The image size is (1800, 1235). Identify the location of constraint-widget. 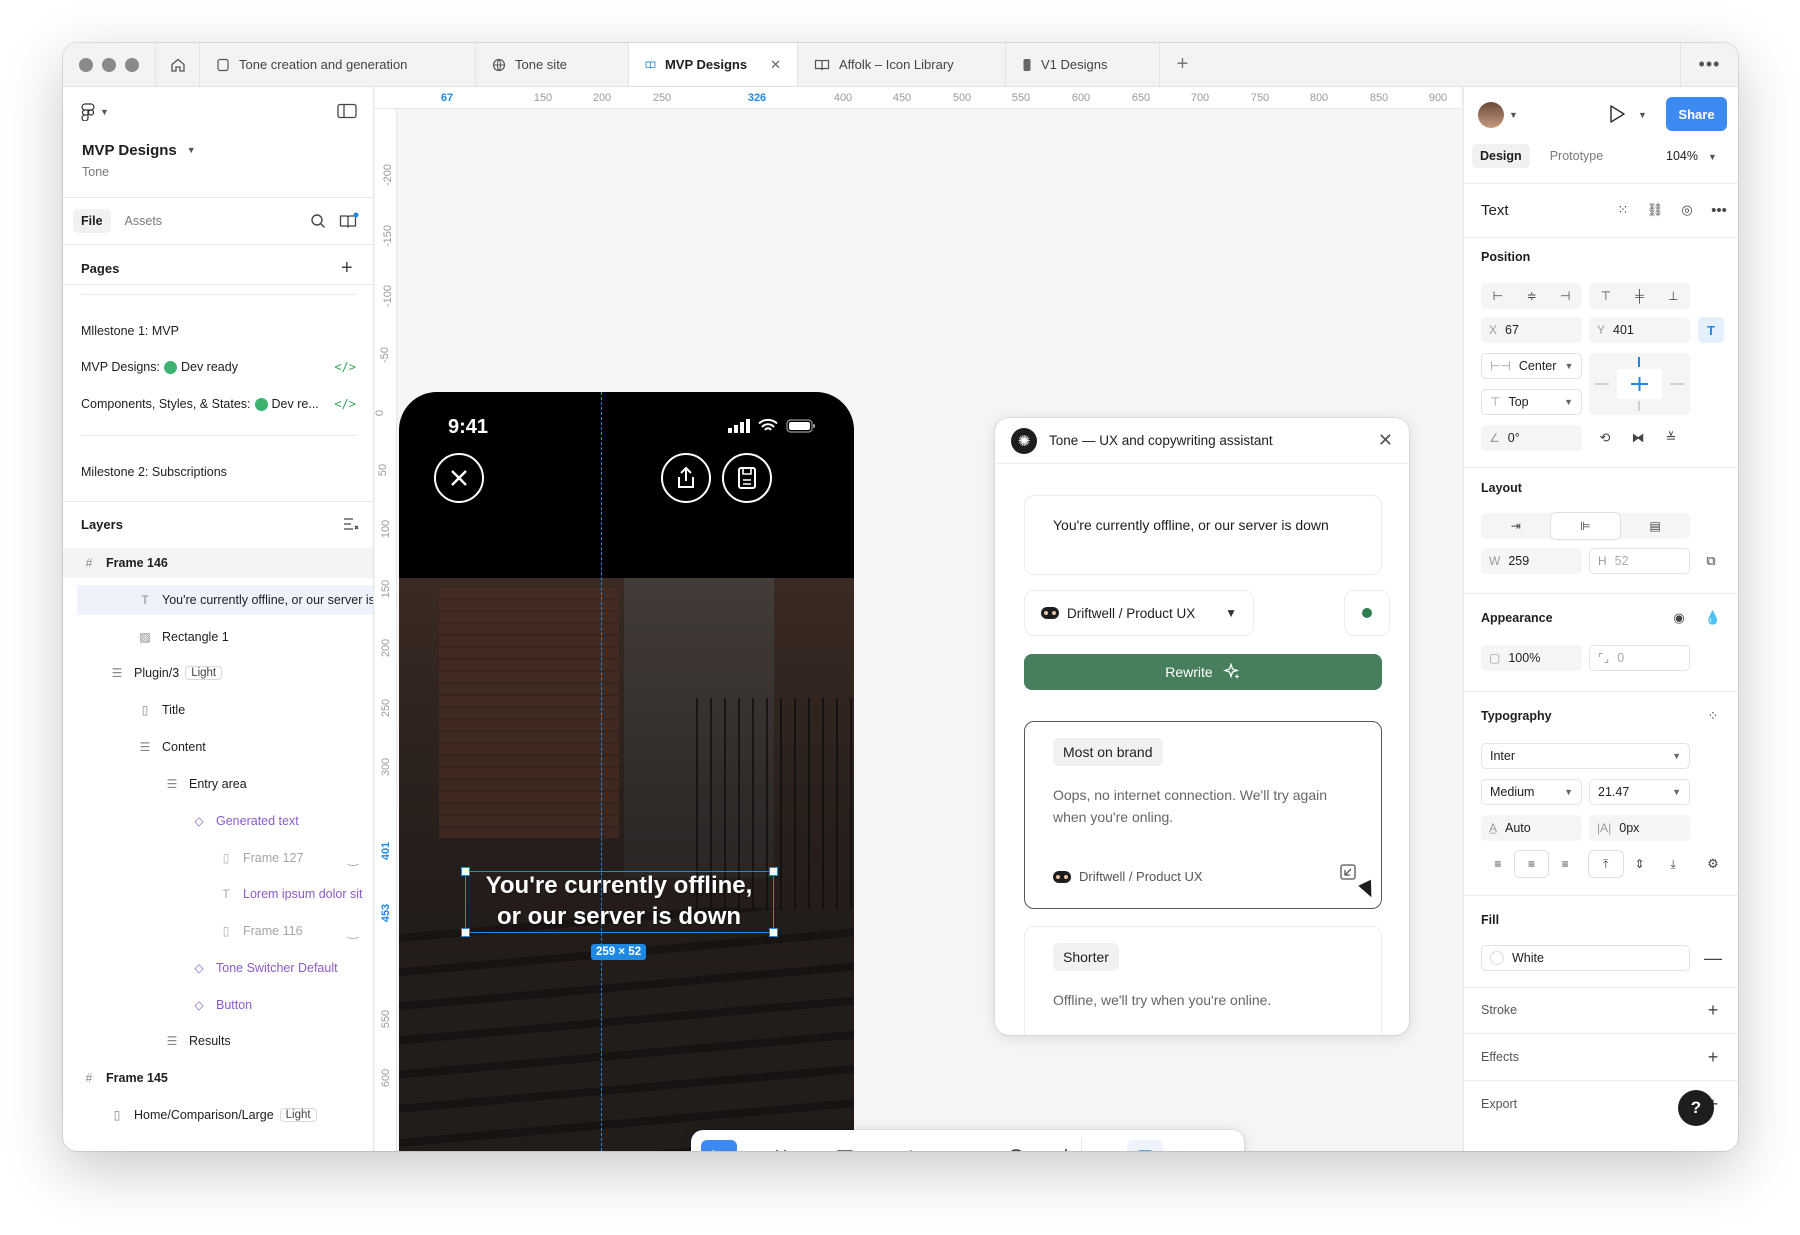
(1639, 384).